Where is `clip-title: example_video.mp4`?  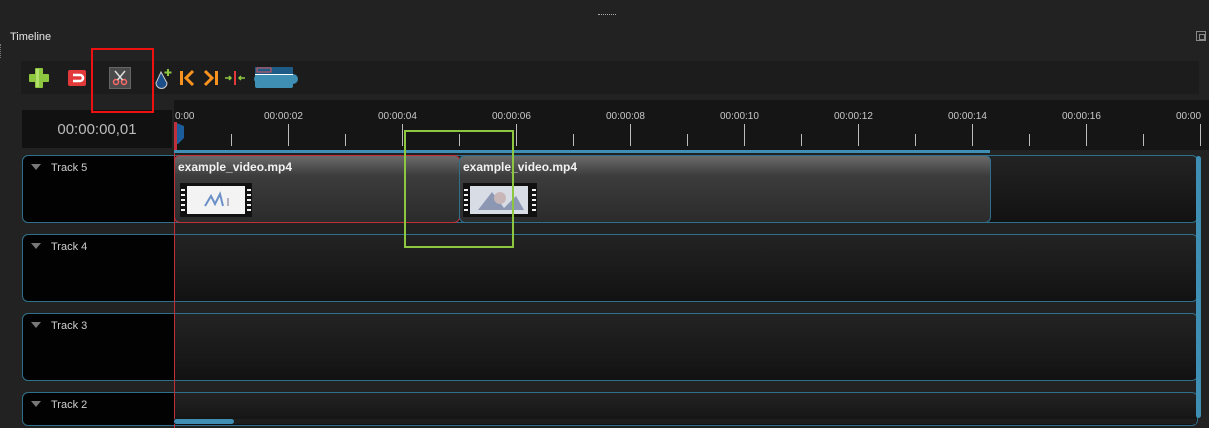
clip-title: example_video.mp4 is located at coordinates (235, 167).